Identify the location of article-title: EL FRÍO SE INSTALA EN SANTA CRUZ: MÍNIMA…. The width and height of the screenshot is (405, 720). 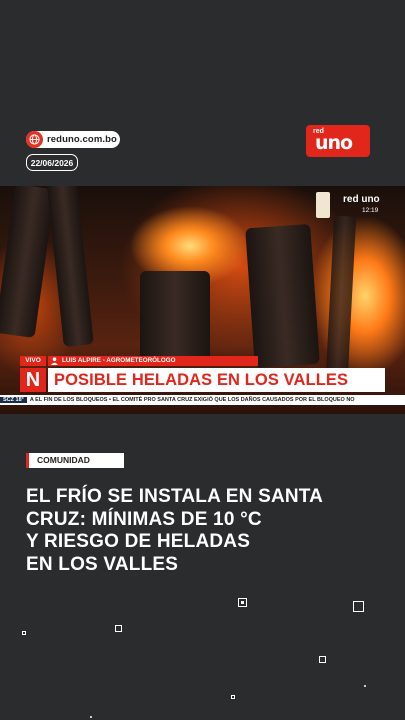
(206, 531).